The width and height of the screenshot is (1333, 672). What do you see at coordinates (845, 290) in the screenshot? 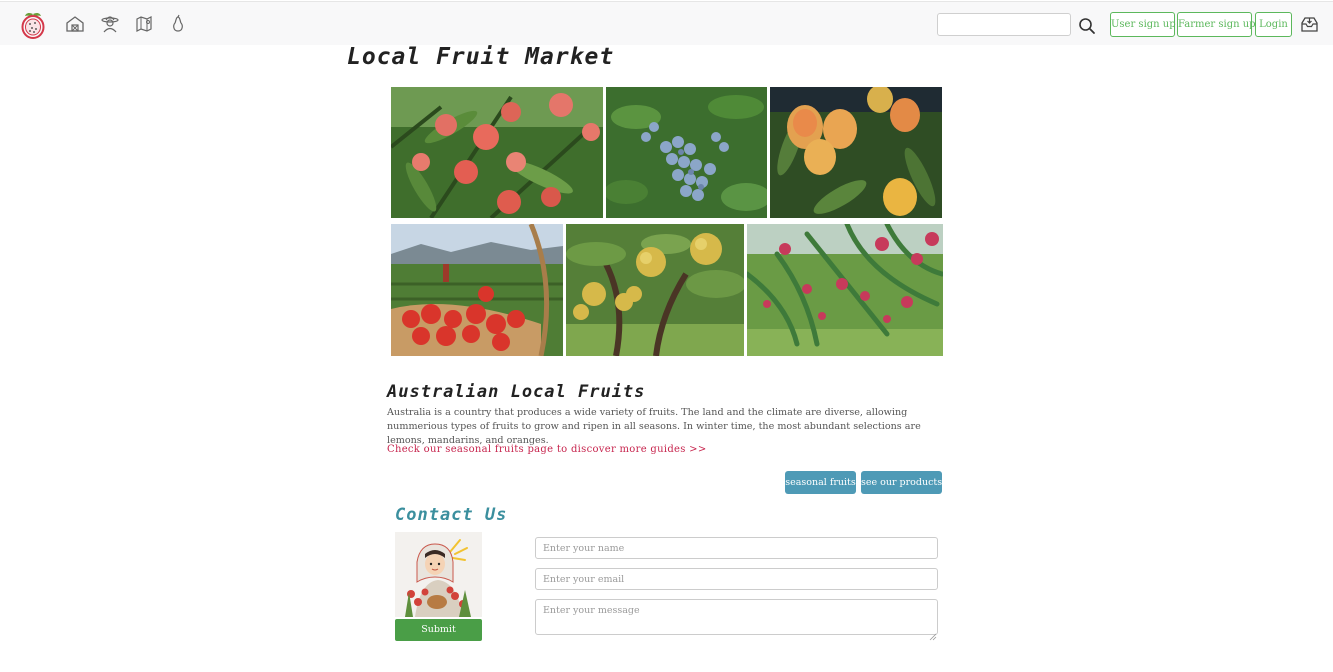
I see `dragonfruit-image` at bounding box center [845, 290].